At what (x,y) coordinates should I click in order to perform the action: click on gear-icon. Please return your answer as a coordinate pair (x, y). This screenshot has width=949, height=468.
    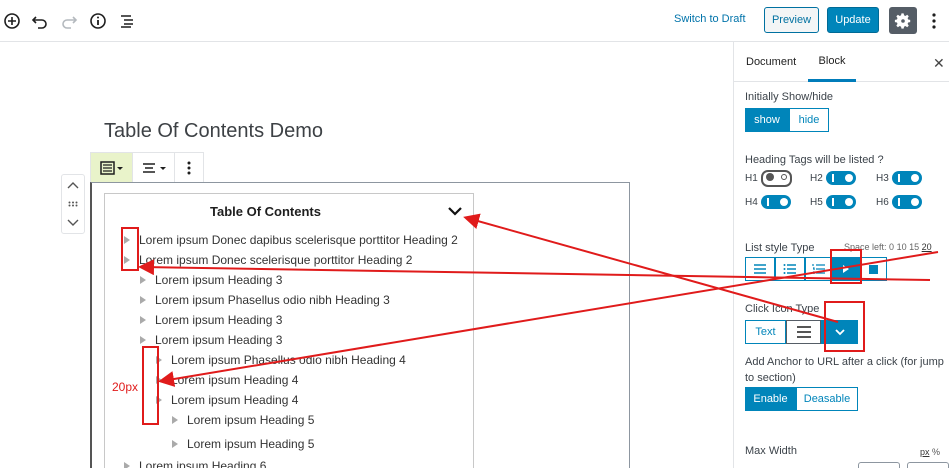
    Looking at the image, I should click on (902, 20).